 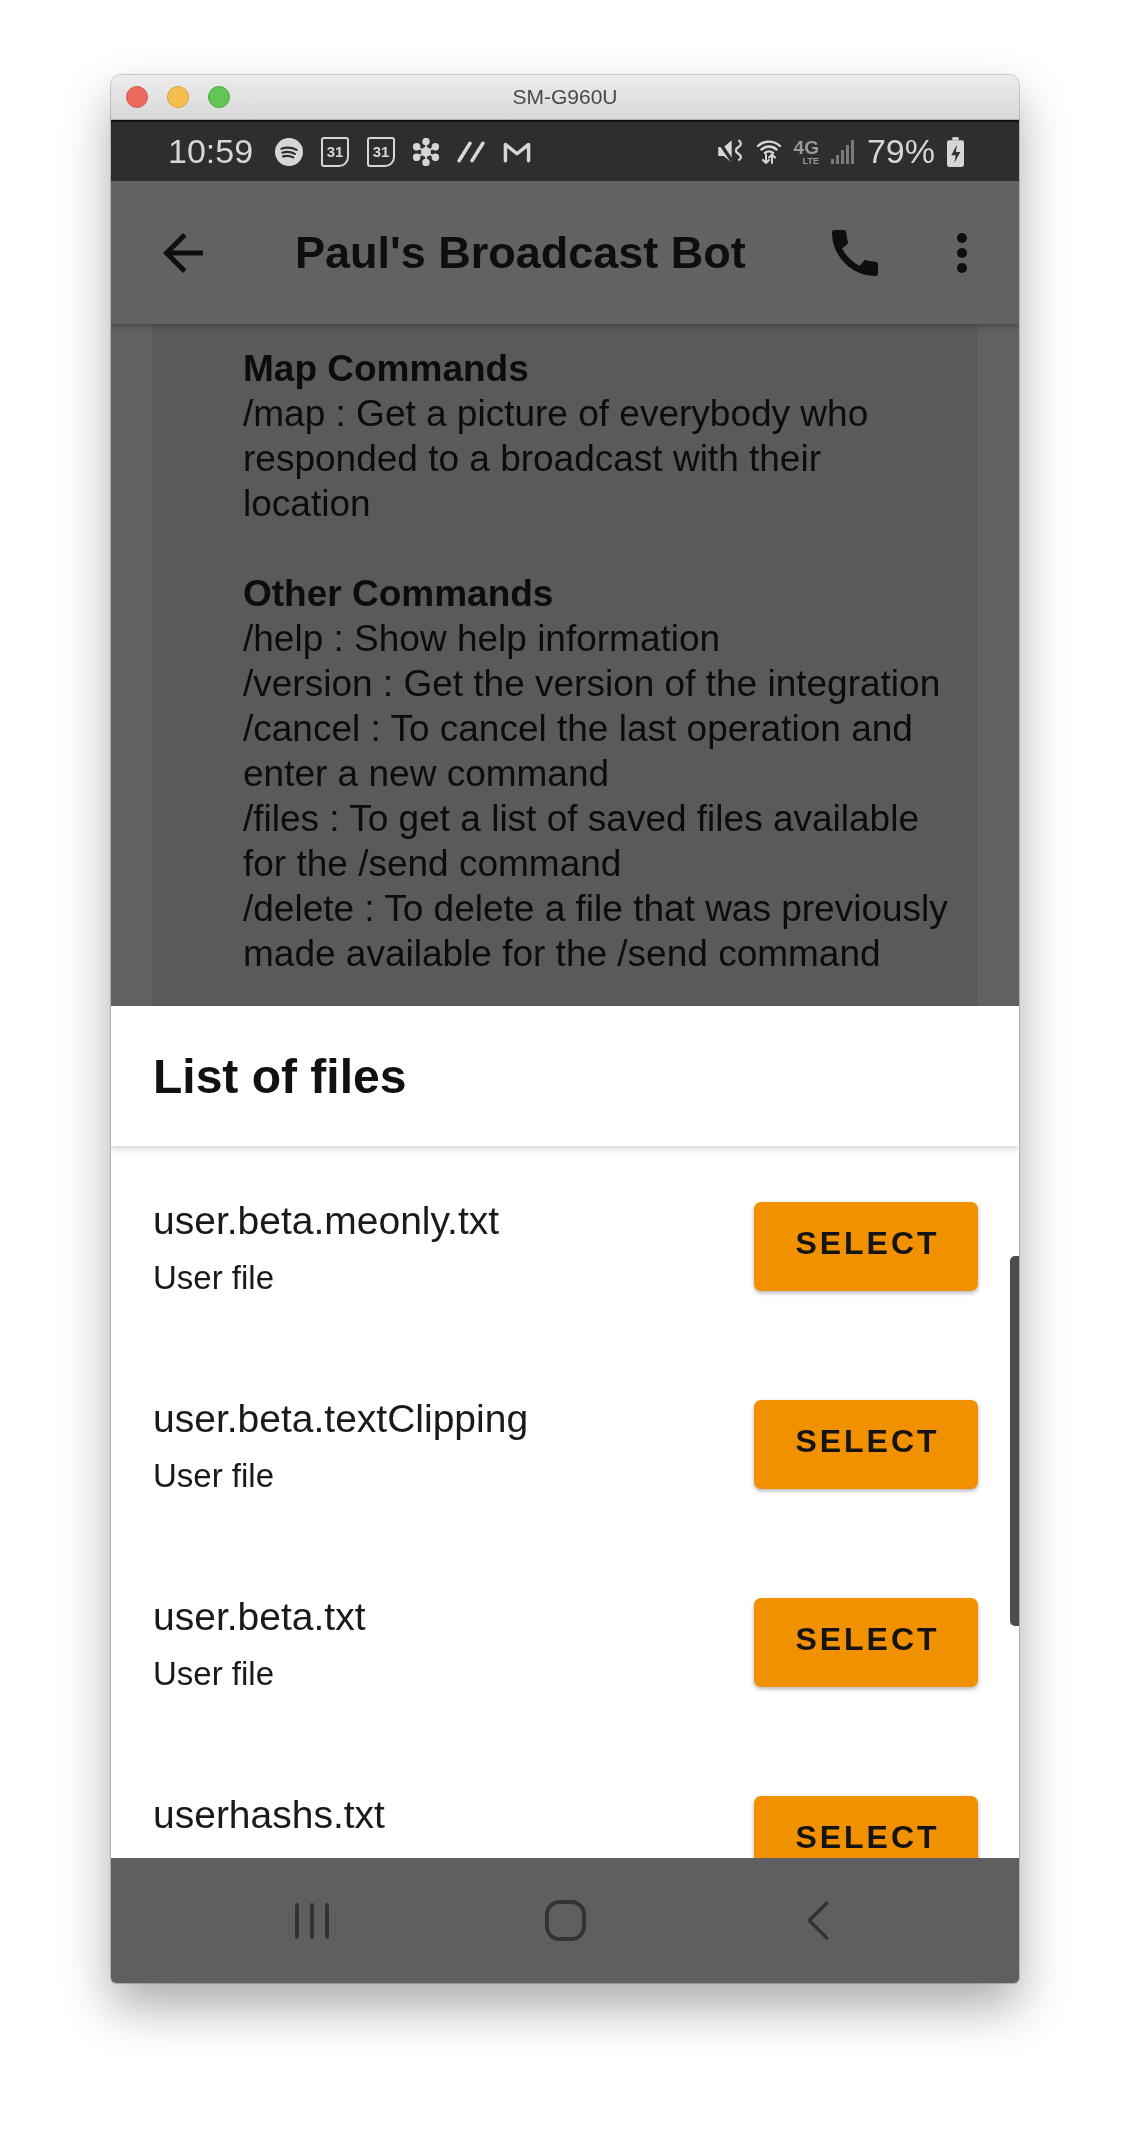 I want to click on network-type: 4G, so click(x=806, y=147).